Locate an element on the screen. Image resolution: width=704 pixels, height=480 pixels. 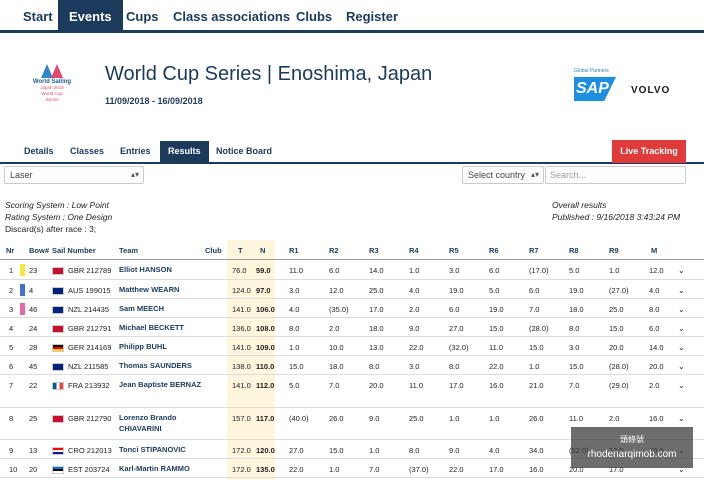
race-1-cell: 22.0 is located at coordinates (296, 469).